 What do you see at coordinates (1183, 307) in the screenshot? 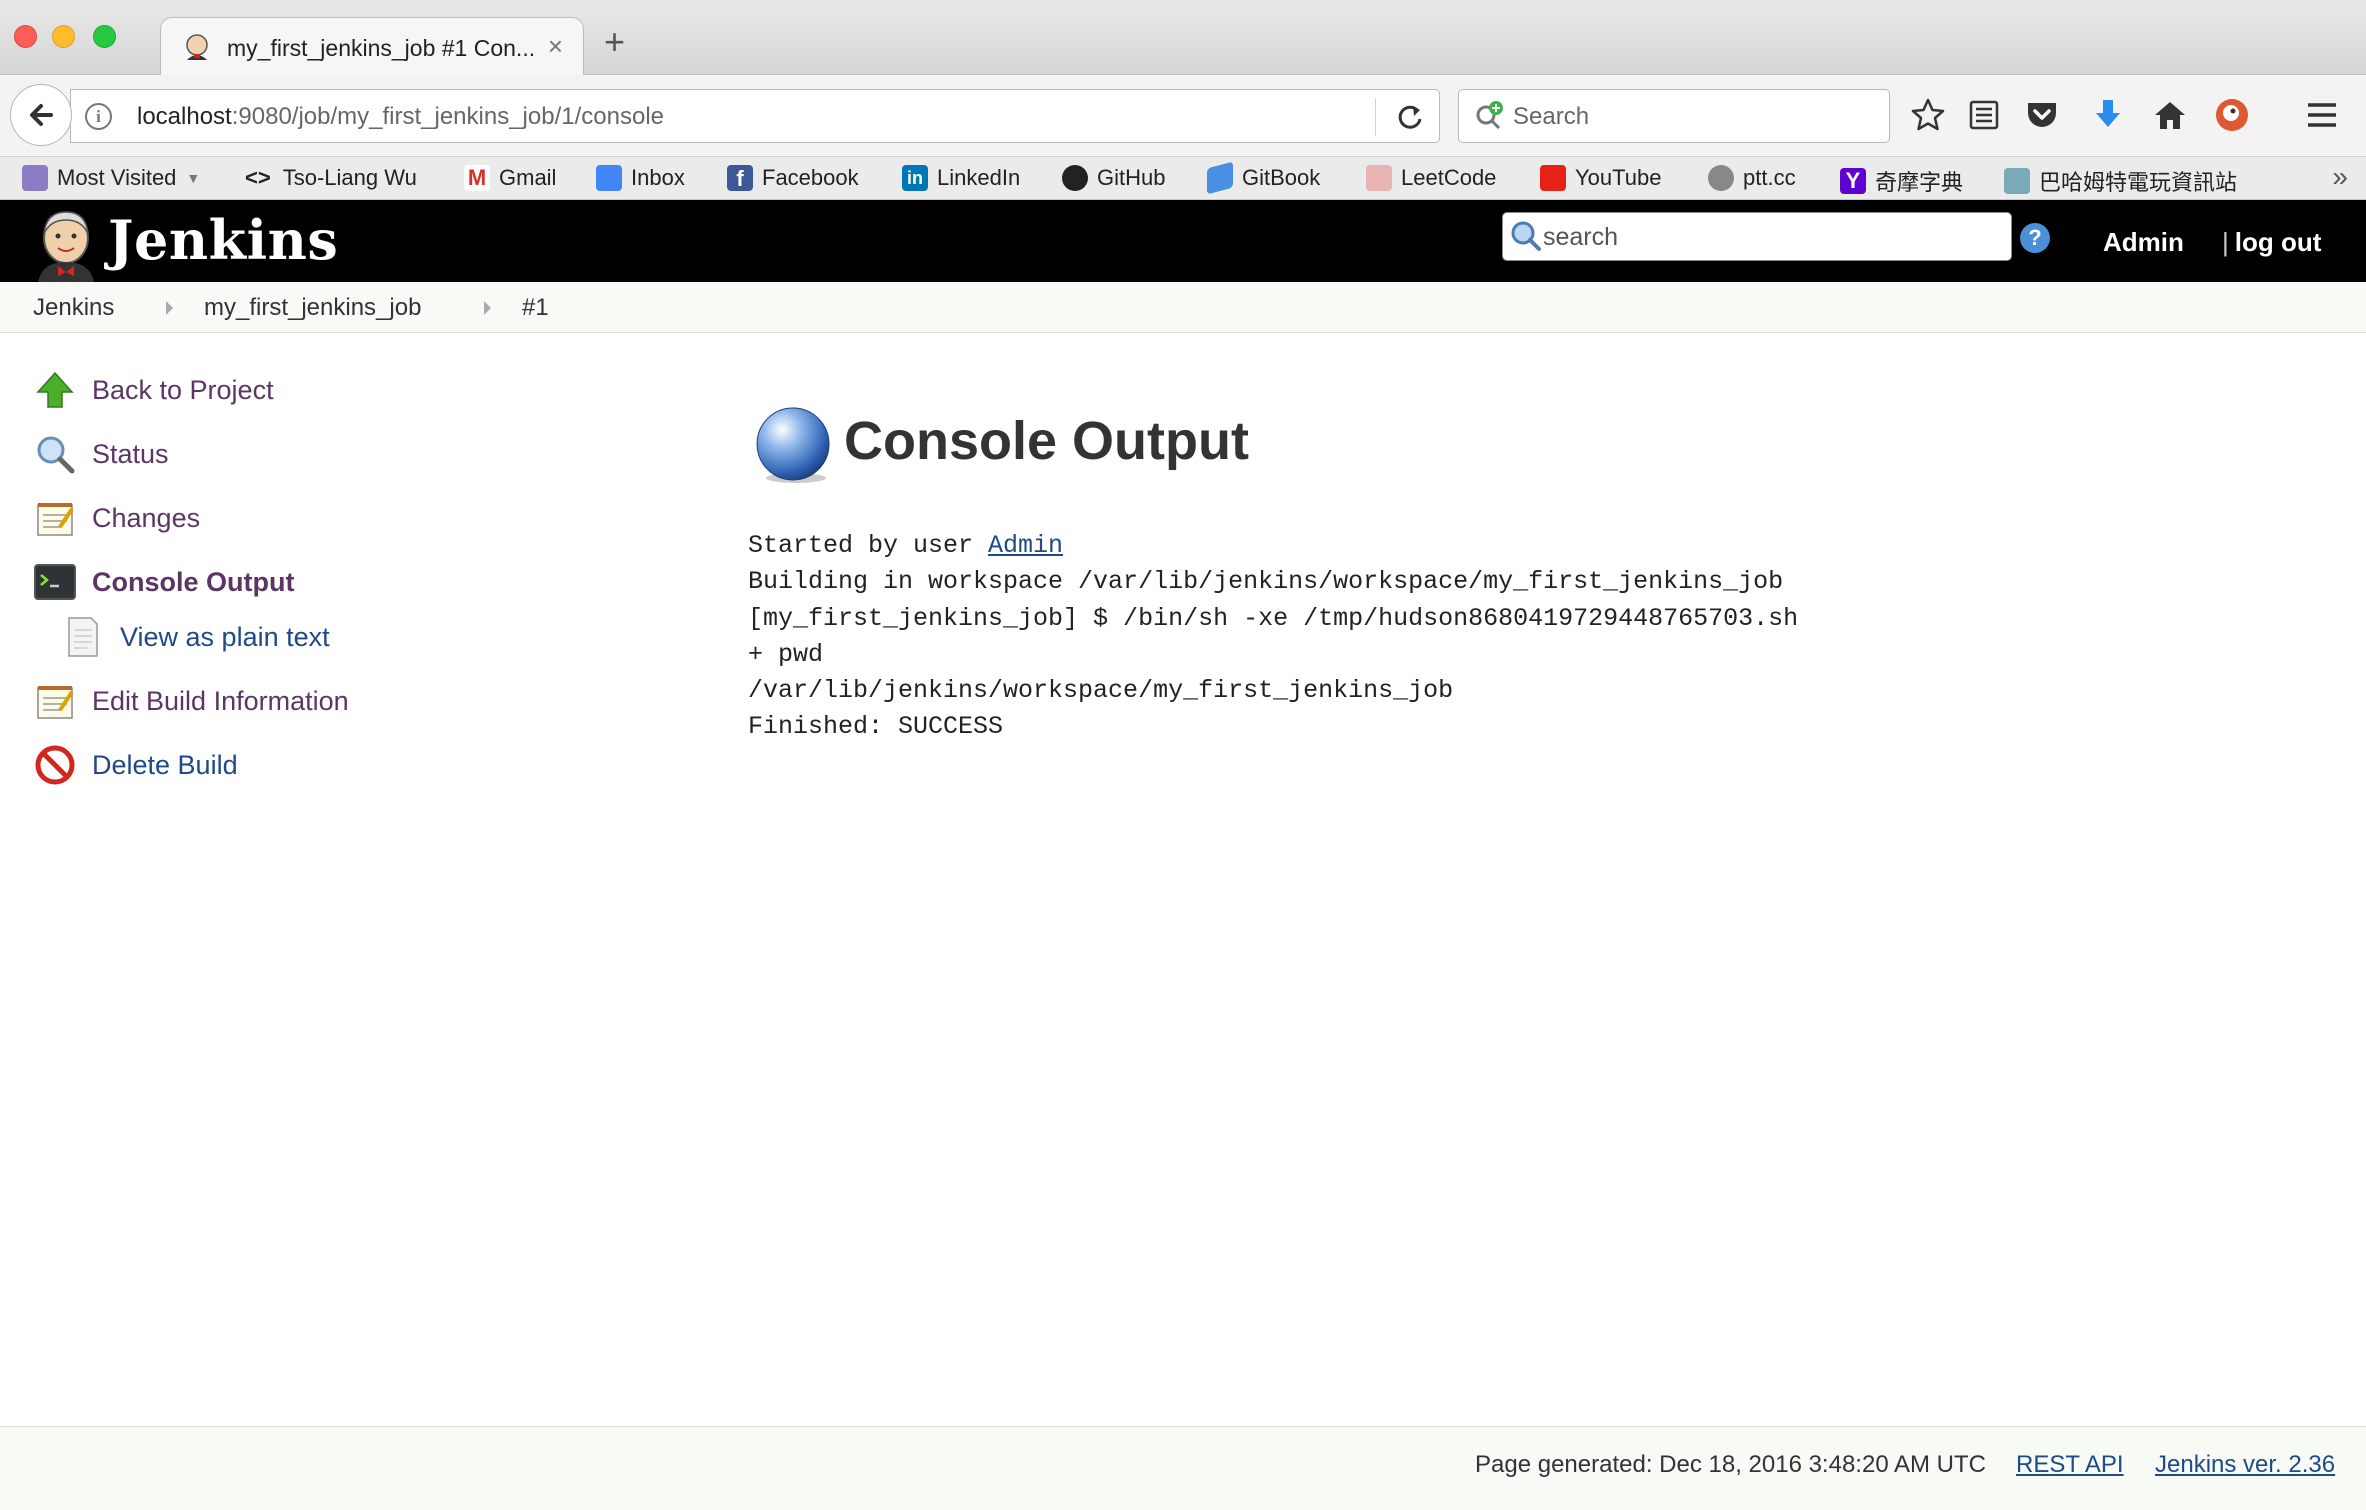
I see `breadcrumb: Jenkins my_first_jenkins_job #1` at bounding box center [1183, 307].